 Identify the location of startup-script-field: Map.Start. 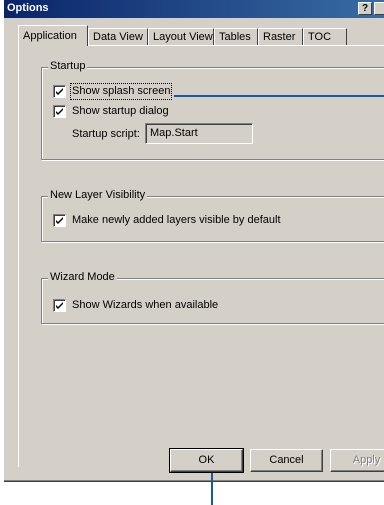
(199, 133).